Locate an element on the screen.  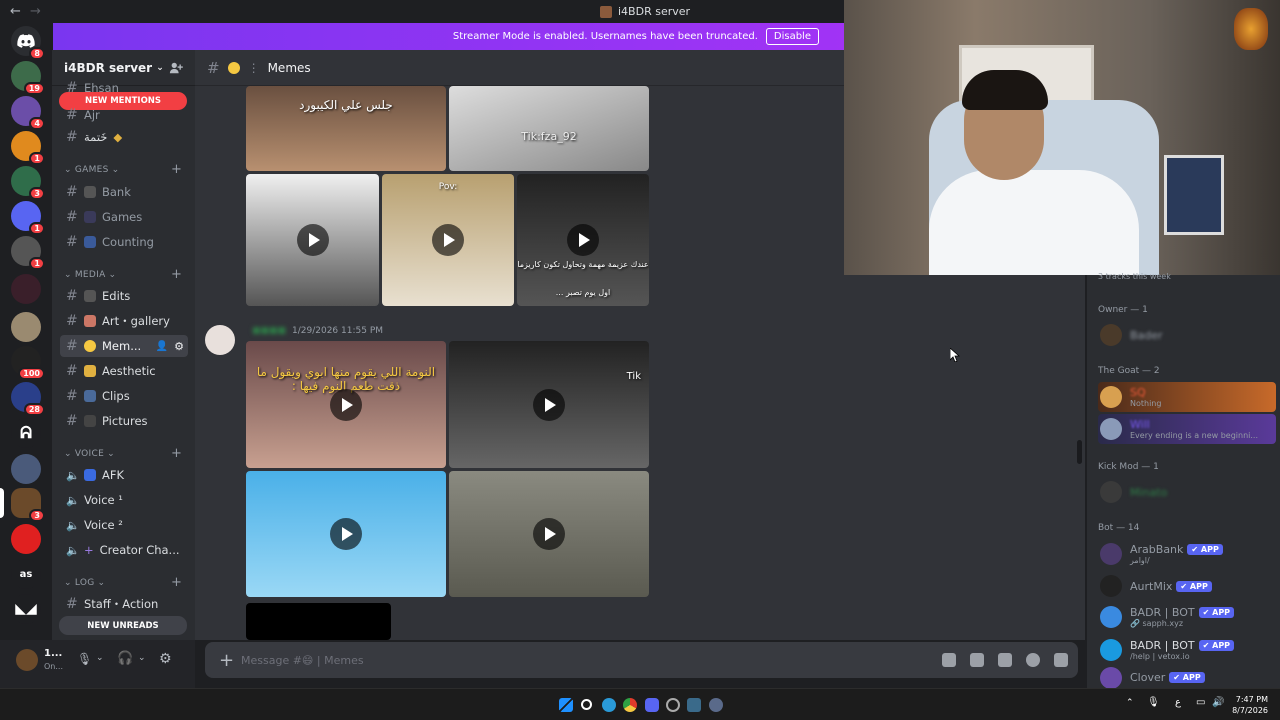
message-composer: + Message #😄 | Memes is located at coordinates (641, 660).